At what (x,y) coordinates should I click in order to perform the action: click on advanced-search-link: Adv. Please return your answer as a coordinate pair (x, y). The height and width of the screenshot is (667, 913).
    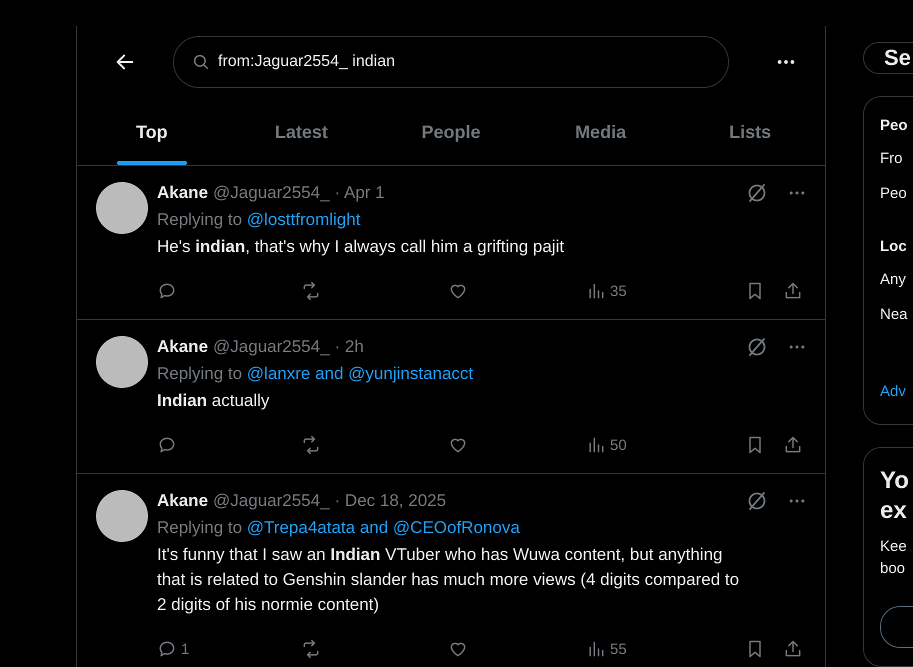
    Looking at the image, I should click on (896, 391).